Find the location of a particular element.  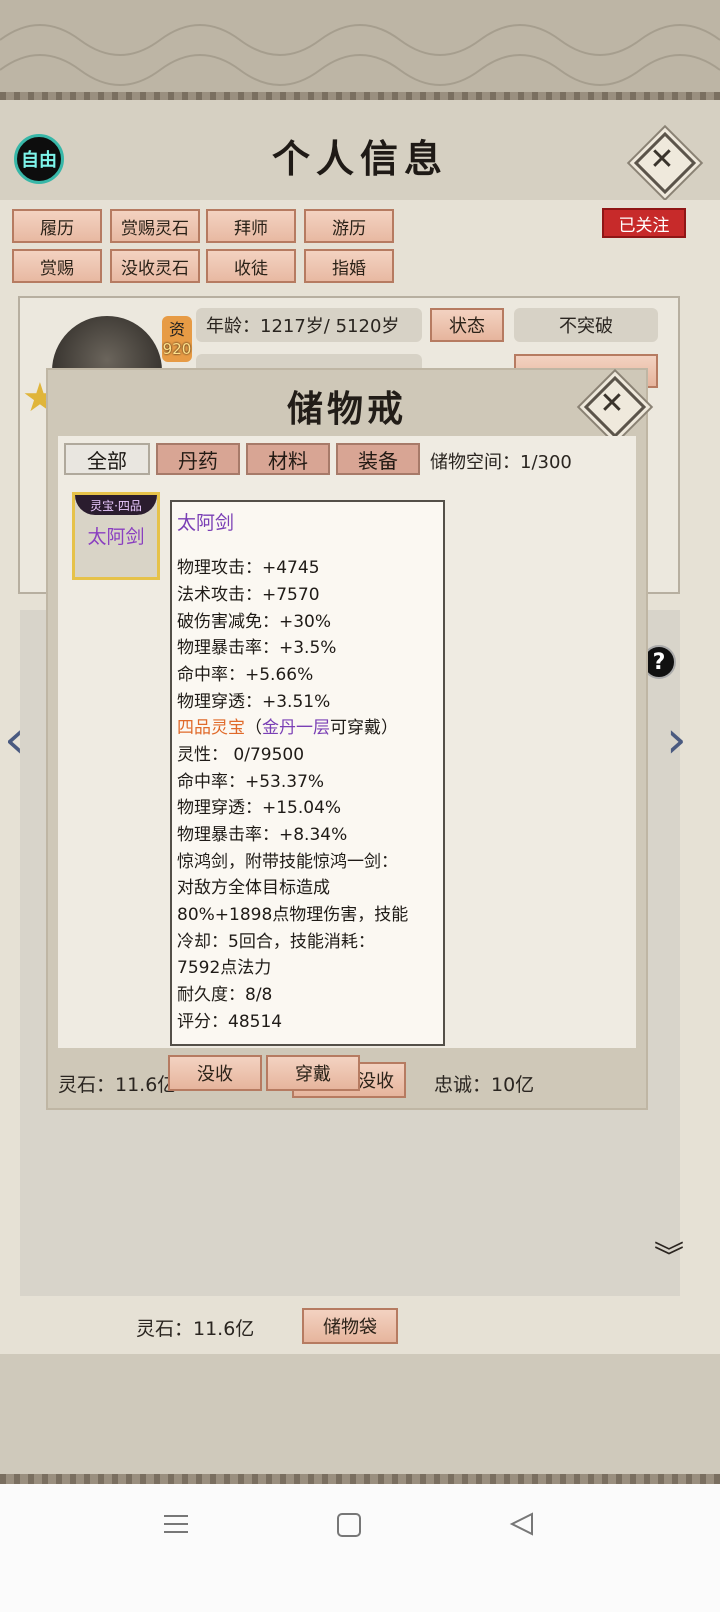

tag-apprentice-button: 拜师 is located at coordinates (251, 226).